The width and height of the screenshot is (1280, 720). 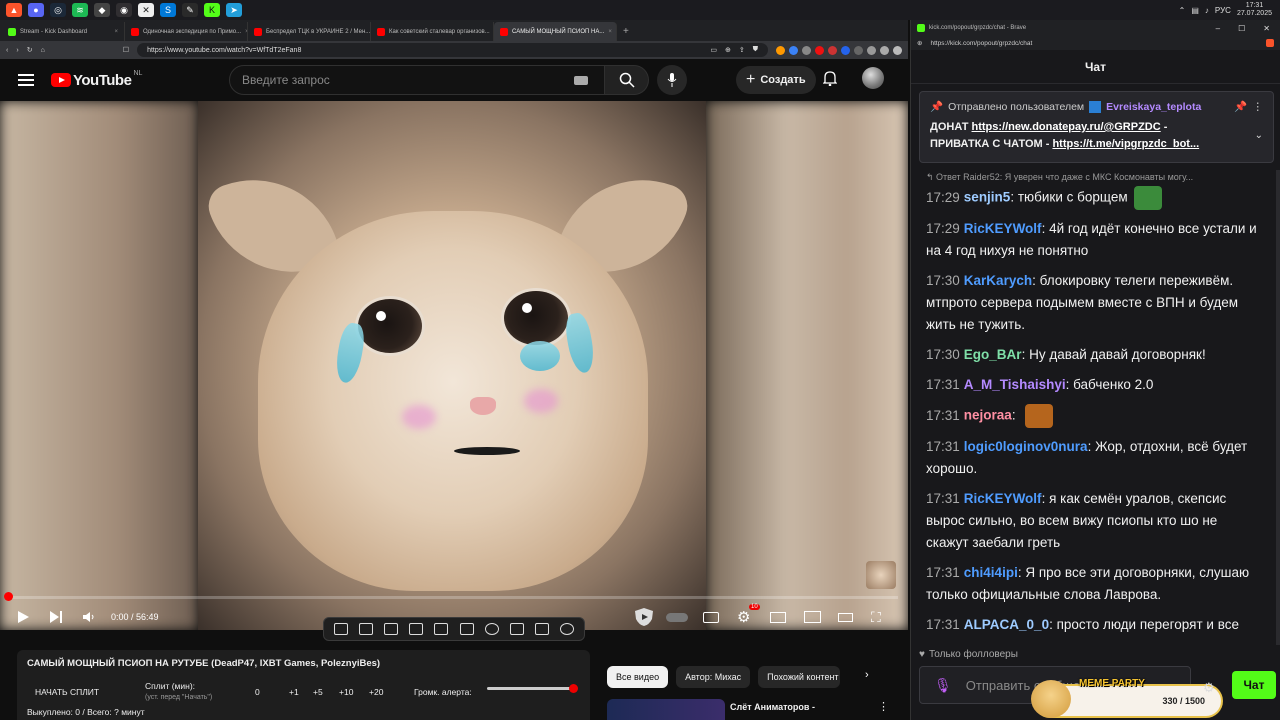 What do you see at coordinates (441, 629) in the screenshot?
I see `screen-icon` at bounding box center [441, 629].